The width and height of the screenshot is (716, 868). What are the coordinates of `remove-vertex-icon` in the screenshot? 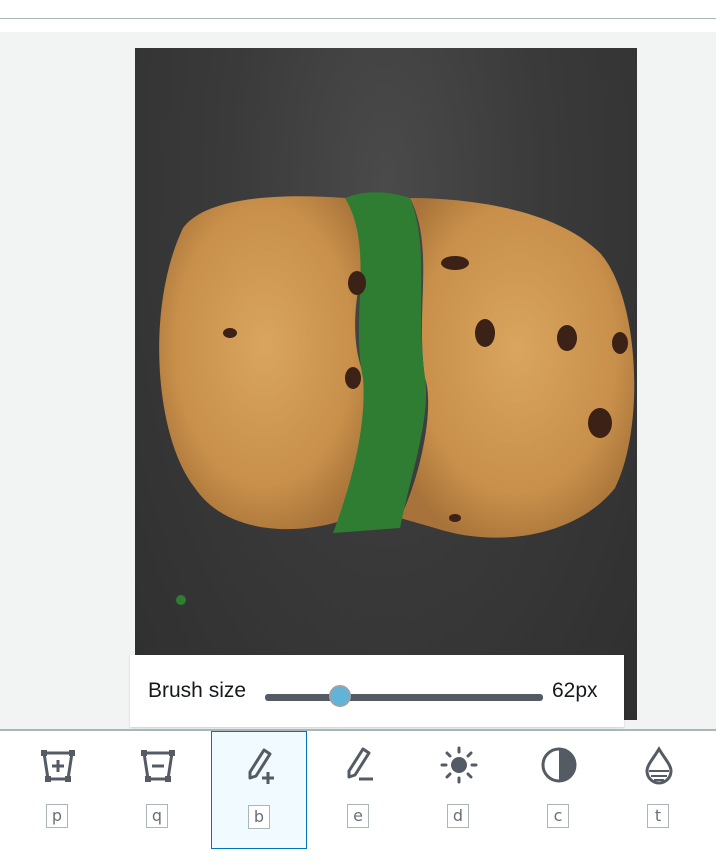 It's located at (158, 766).